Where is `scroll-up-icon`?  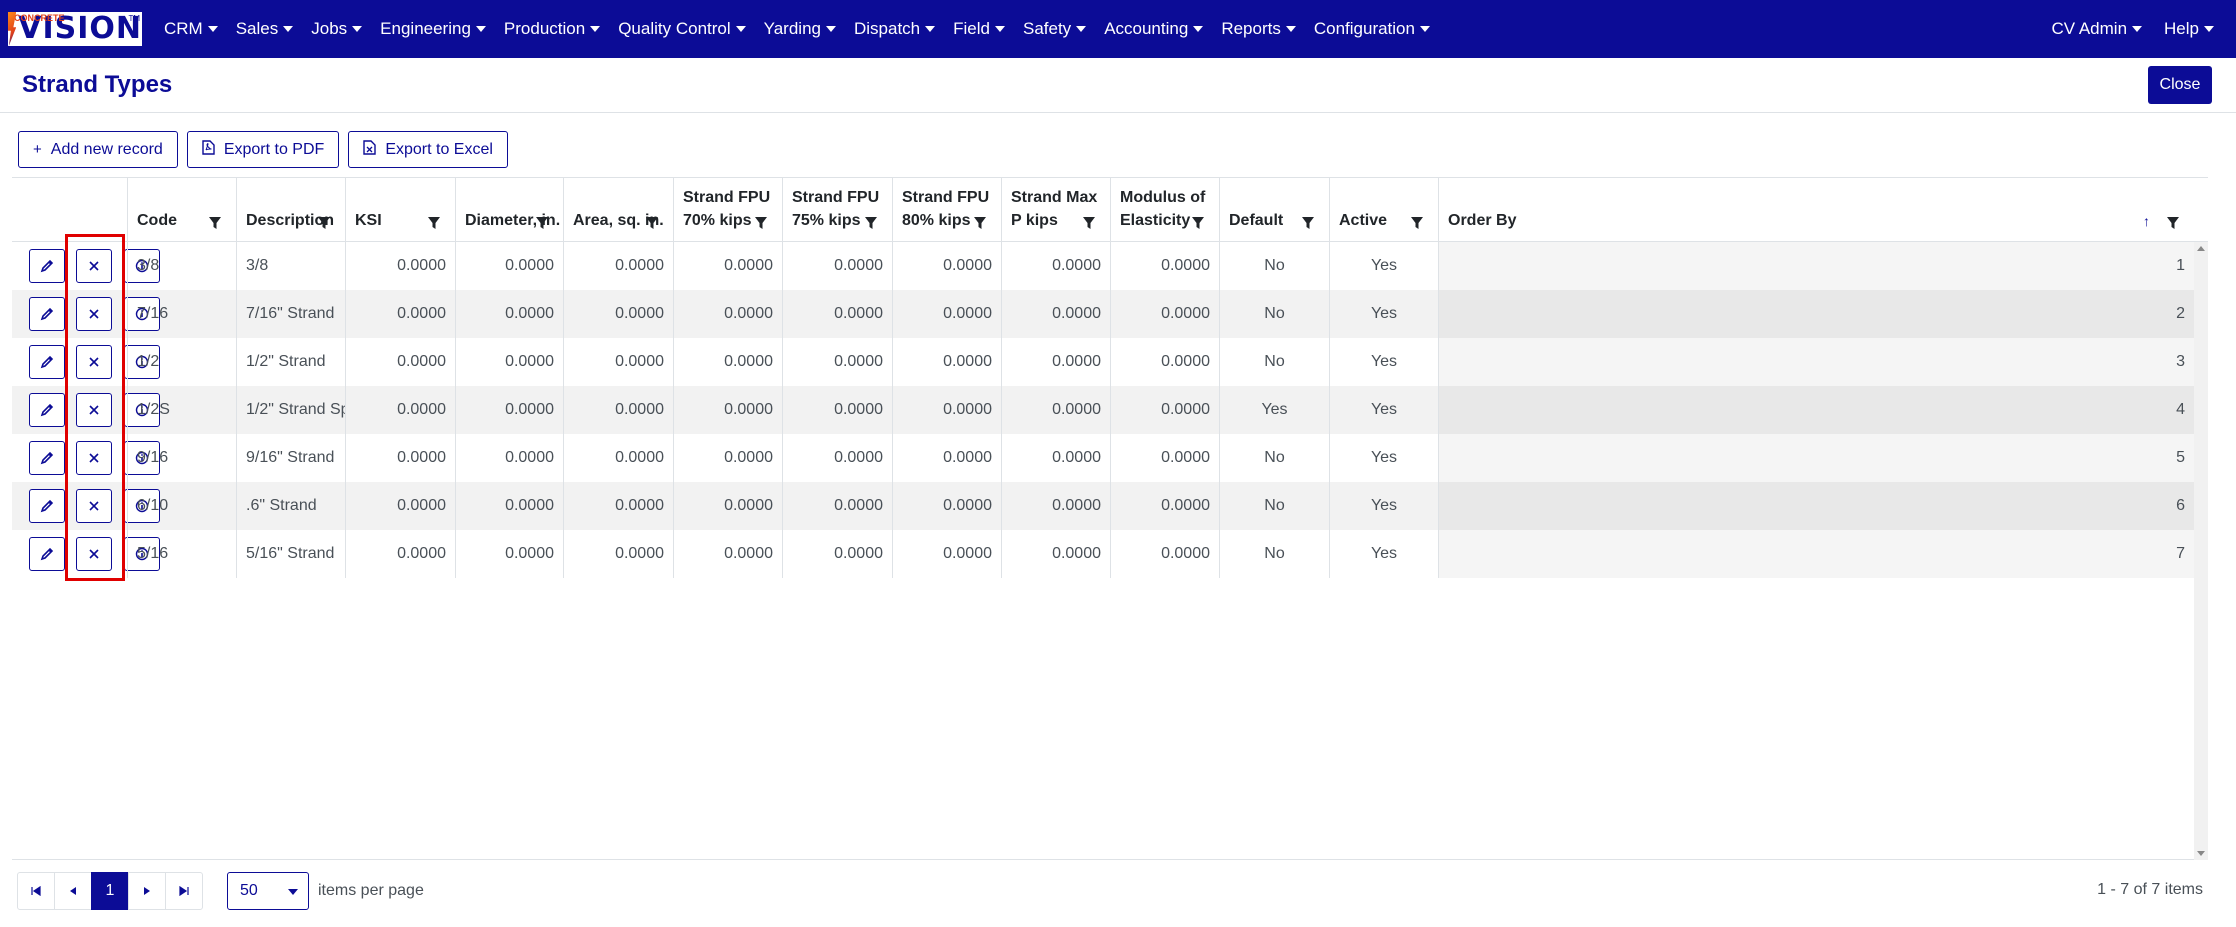 scroll-up-icon is located at coordinates (2201, 248).